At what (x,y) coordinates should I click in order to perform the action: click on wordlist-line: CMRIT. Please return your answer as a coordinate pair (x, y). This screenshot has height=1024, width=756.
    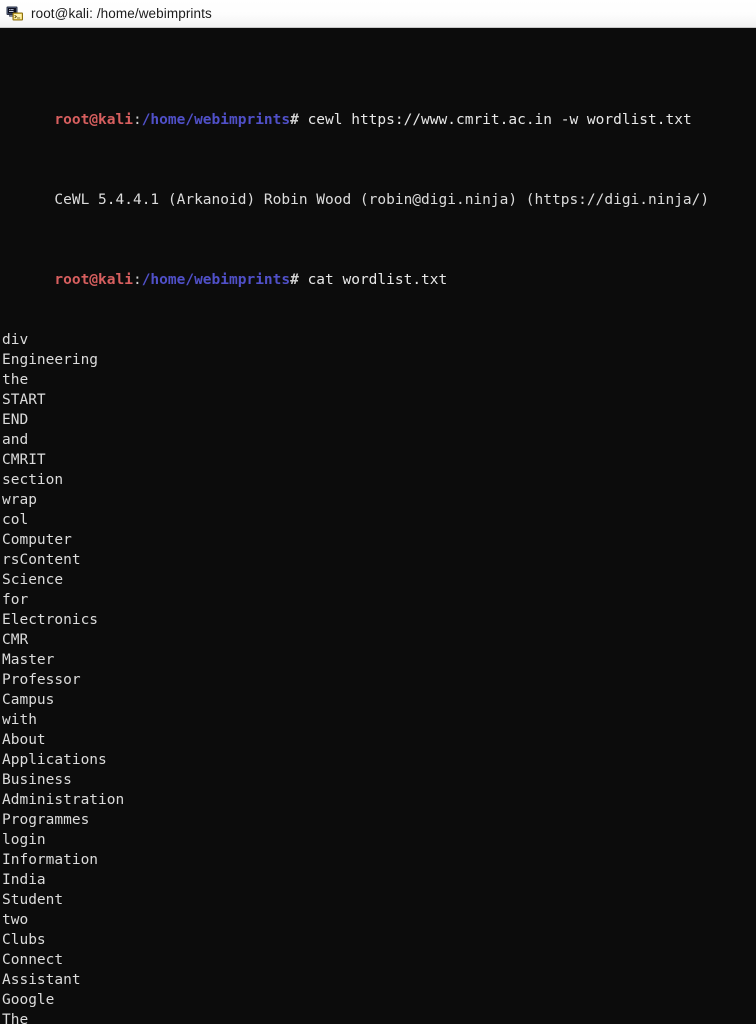
    Looking at the image, I should click on (379, 460).